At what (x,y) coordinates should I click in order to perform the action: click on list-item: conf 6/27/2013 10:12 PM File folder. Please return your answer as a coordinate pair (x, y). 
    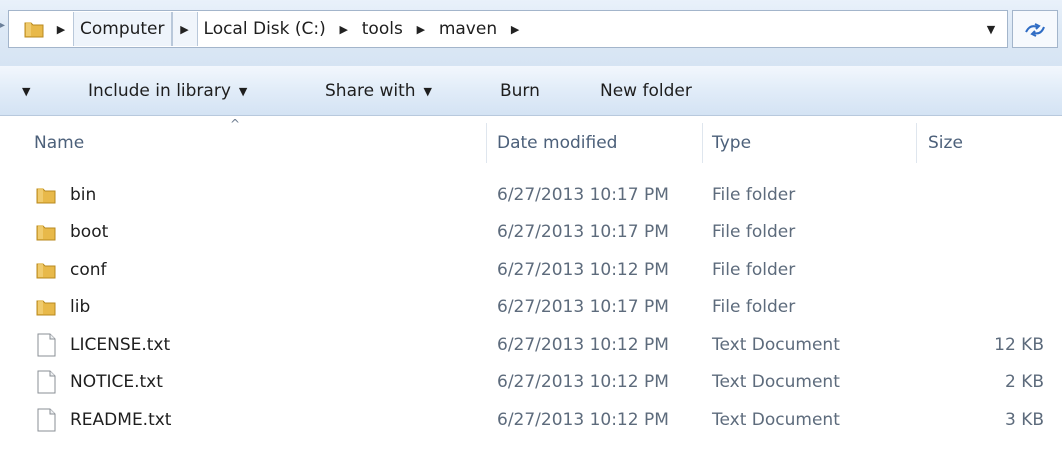
    Looking at the image, I should click on (531, 270).